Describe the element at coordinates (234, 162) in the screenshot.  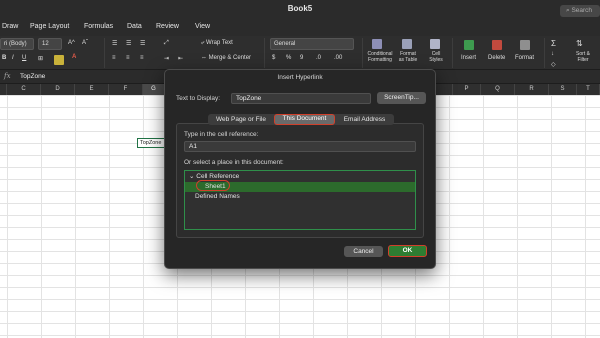
I see `select-place-label: Or select a place in this document:` at that location.